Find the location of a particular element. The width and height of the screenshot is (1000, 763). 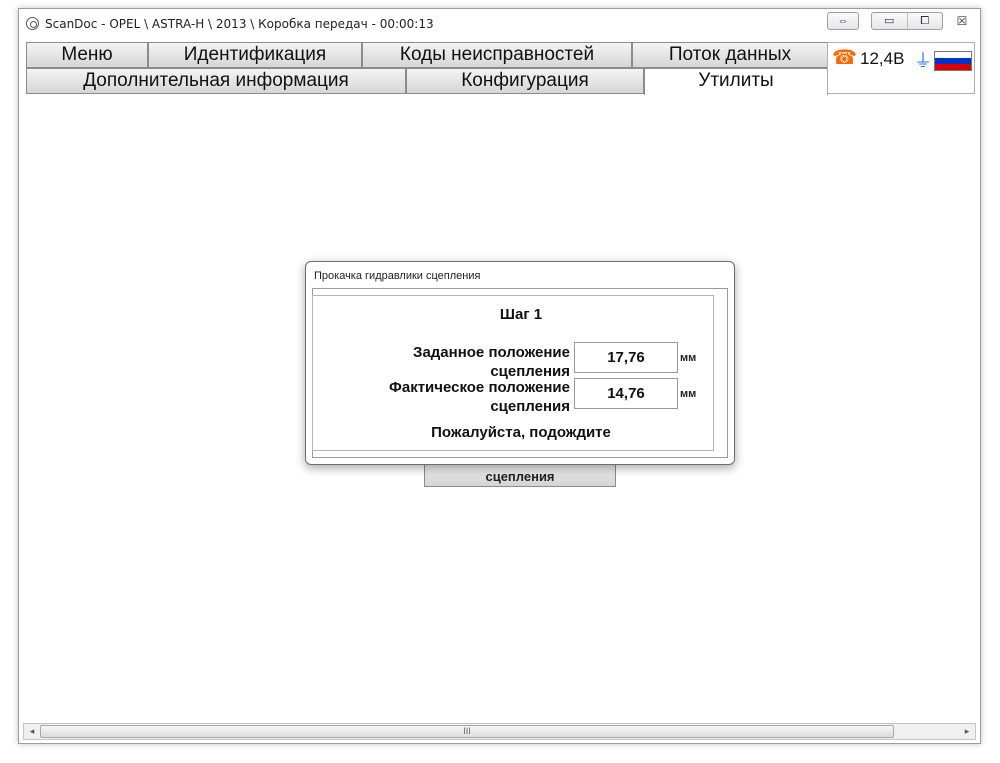

app-logo-icon is located at coordinates (32, 23).